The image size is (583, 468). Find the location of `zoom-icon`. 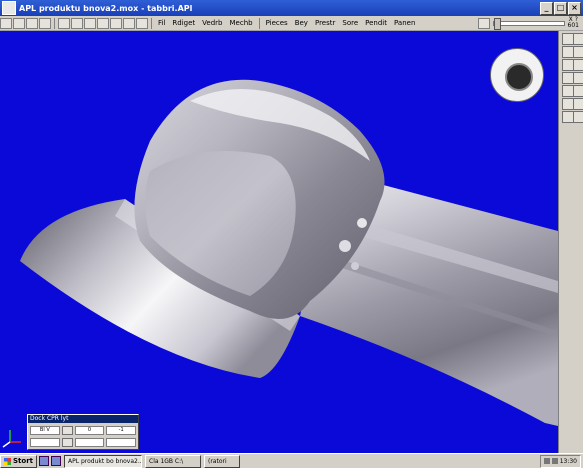

zoom-icon is located at coordinates (483, 23).